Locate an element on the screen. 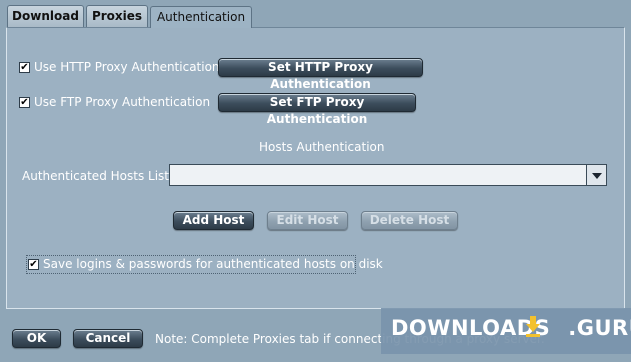  tab-authentication: Authentication is located at coordinates (201, 17).